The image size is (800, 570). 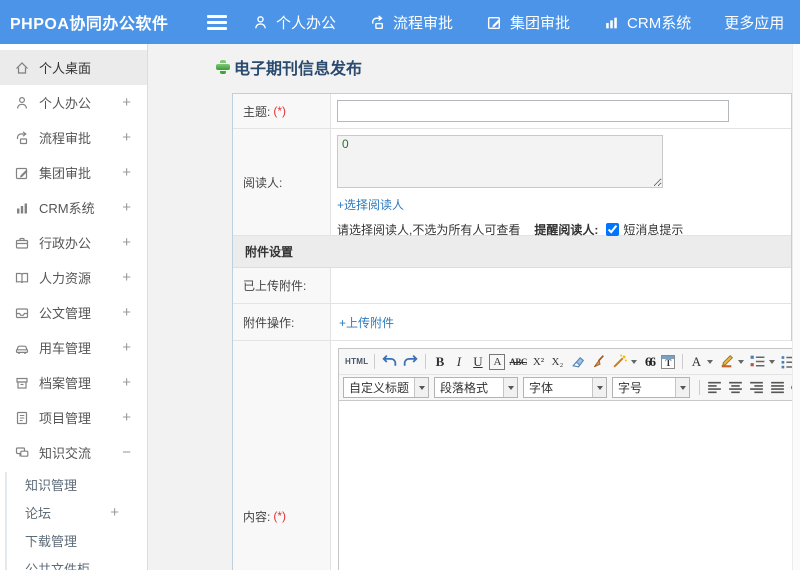 What do you see at coordinates (73, 452) in the screenshot?
I see `sidebar-item-knowledge-exchange: 知识交流 −` at bounding box center [73, 452].